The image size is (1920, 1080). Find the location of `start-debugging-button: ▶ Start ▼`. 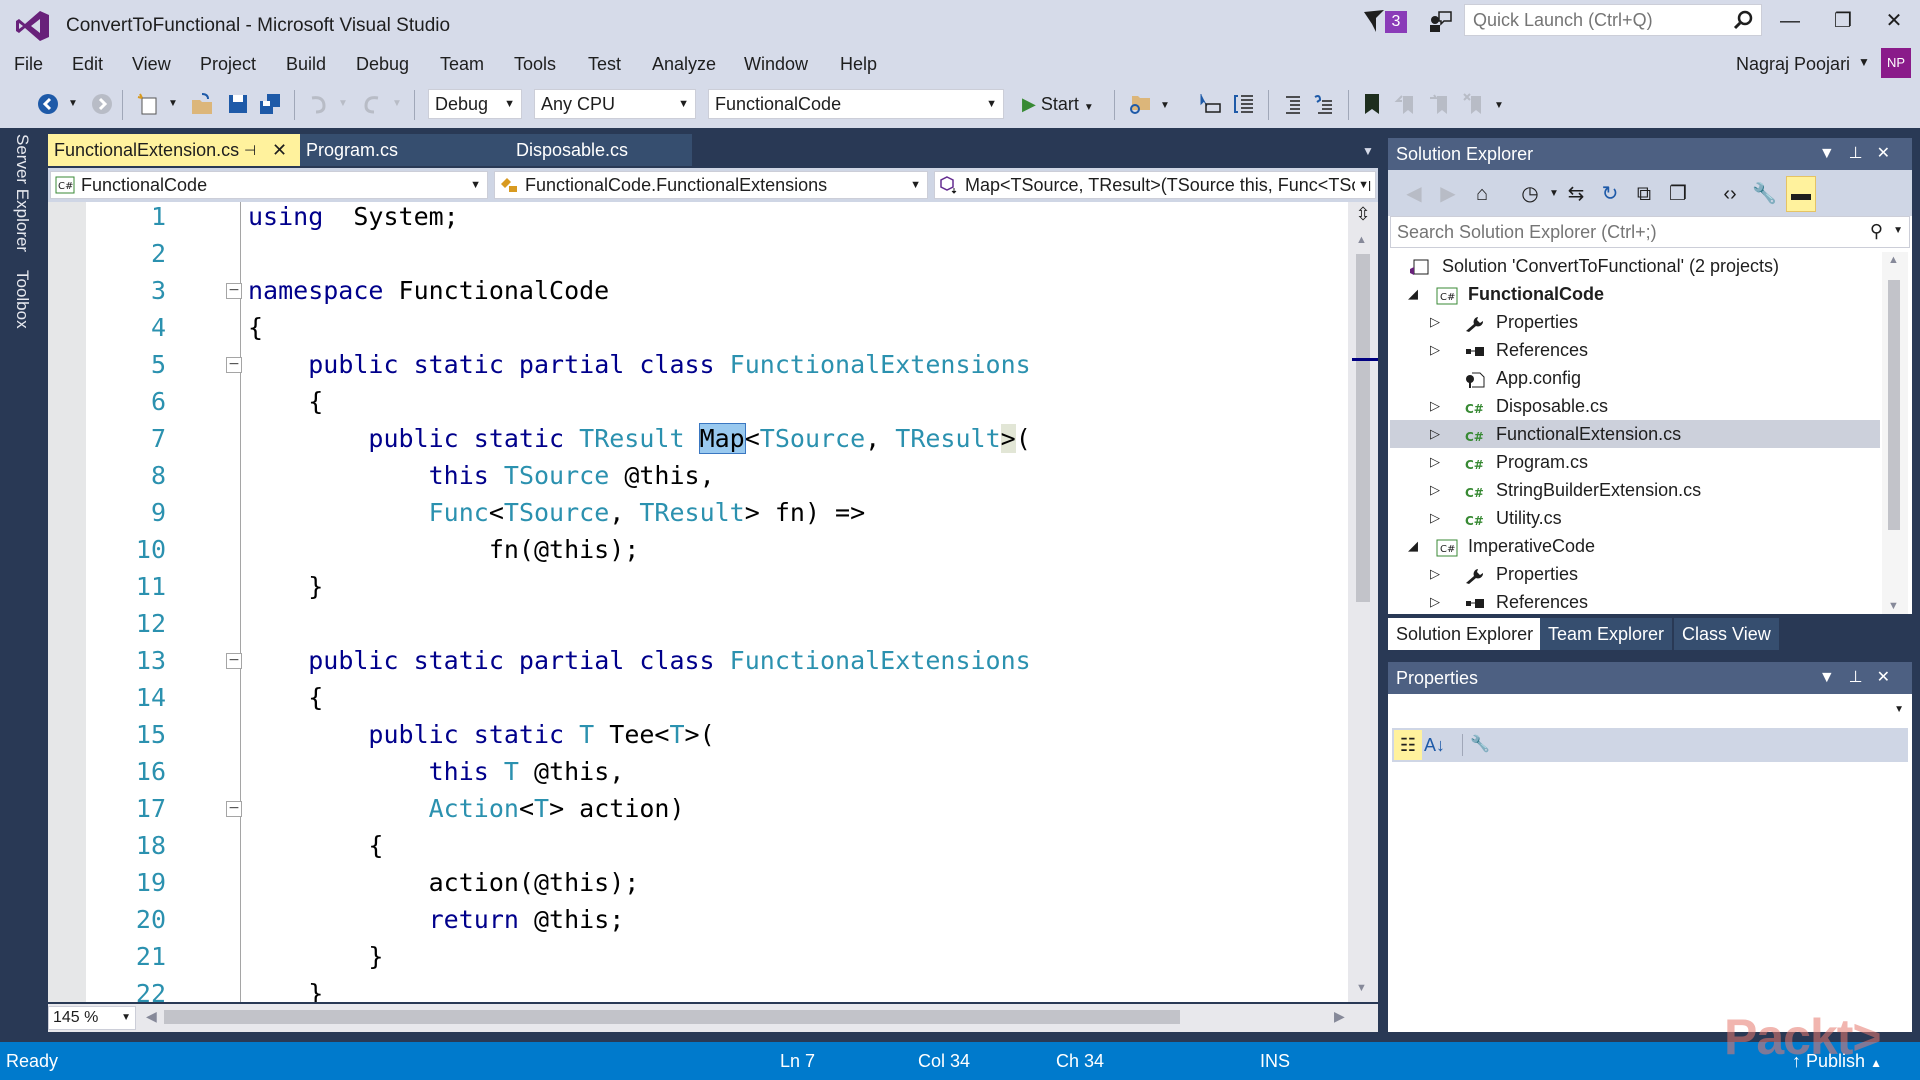

start-debugging-button: ▶ Start ▼ is located at coordinates (1058, 104).